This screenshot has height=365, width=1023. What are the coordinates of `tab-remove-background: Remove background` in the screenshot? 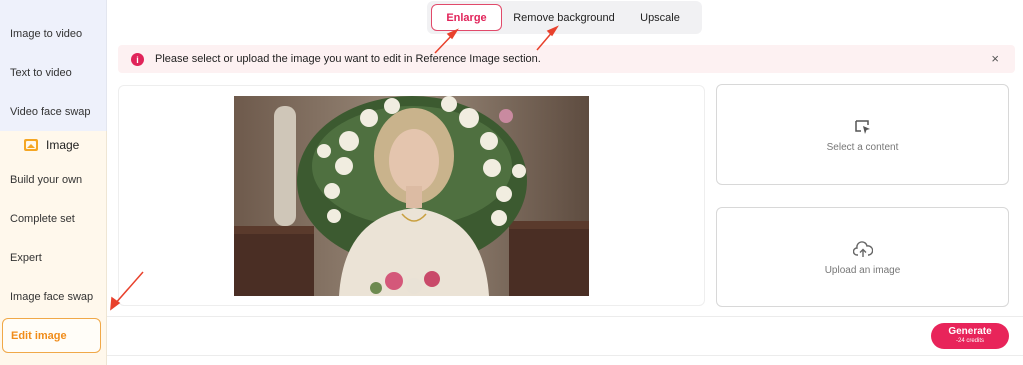 It's located at (564, 17).